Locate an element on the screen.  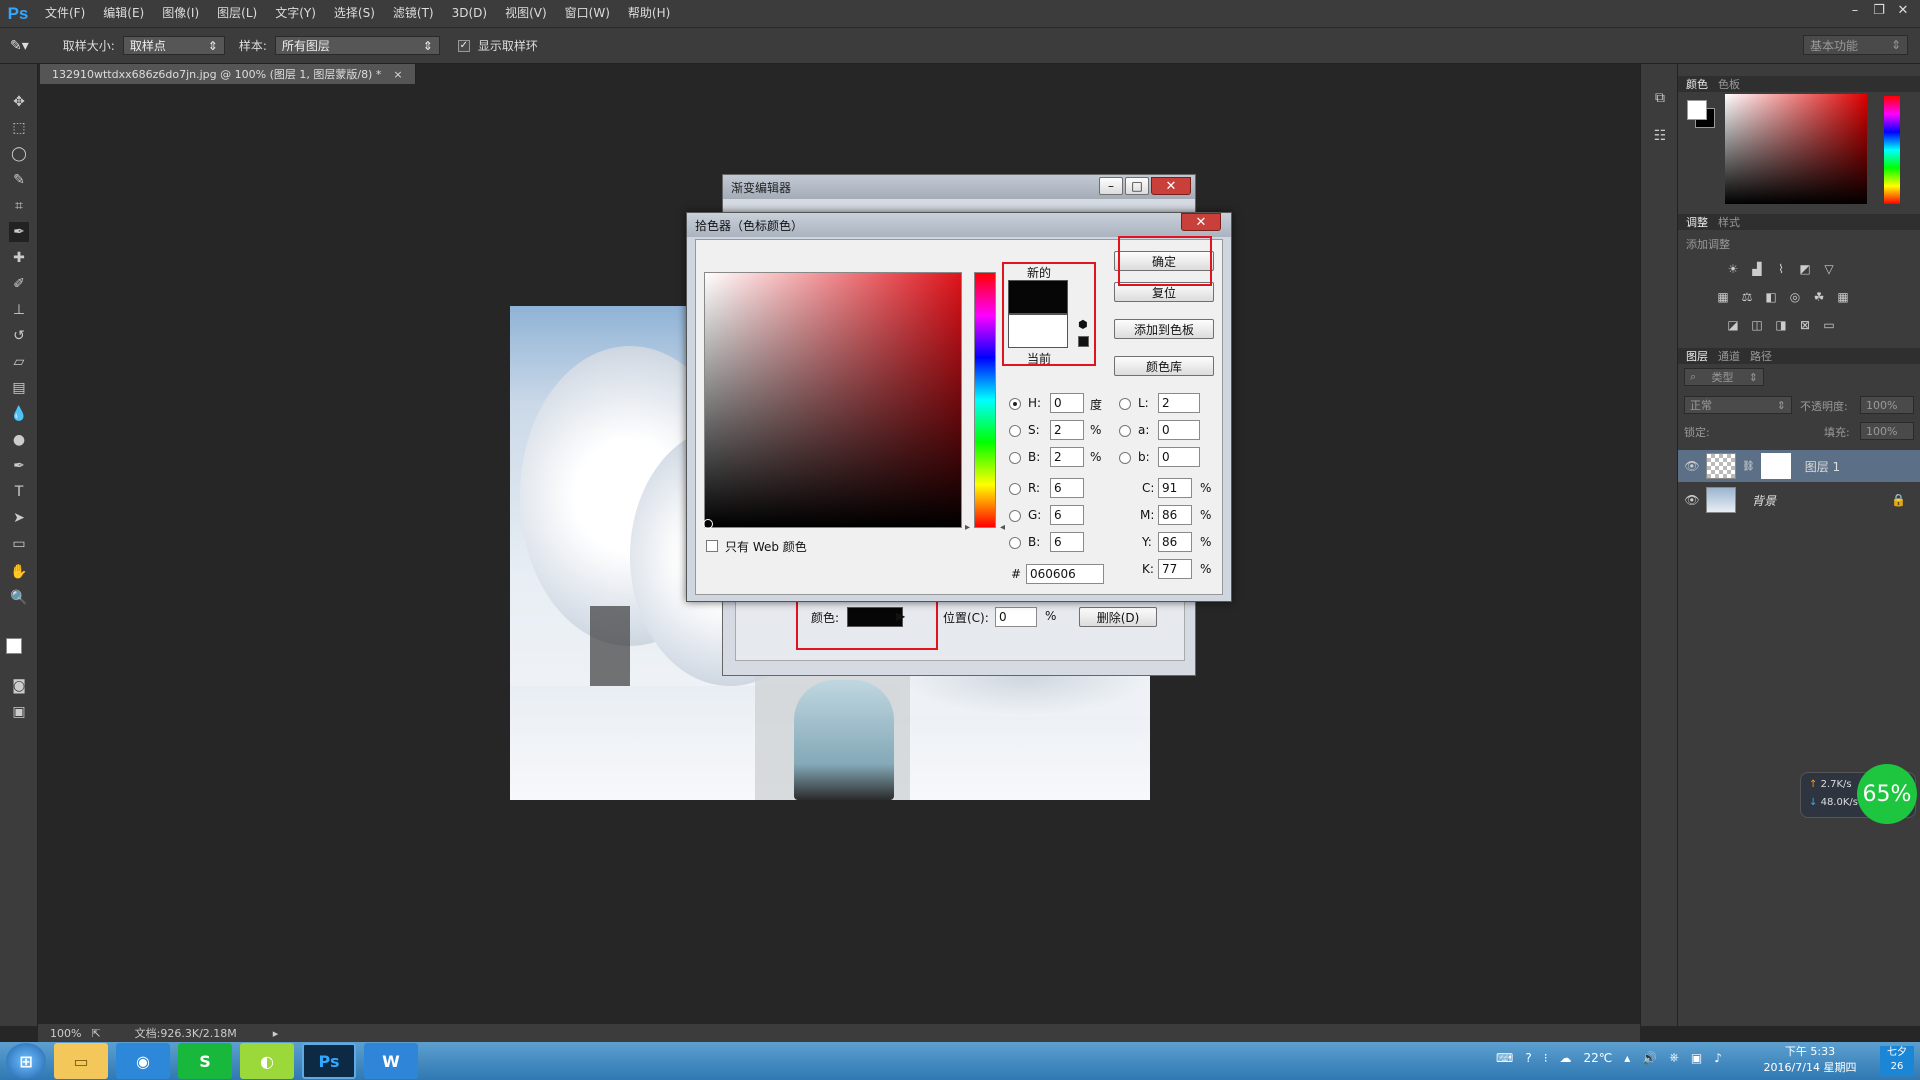
saturation-radio is located at coordinates (1015, 431).